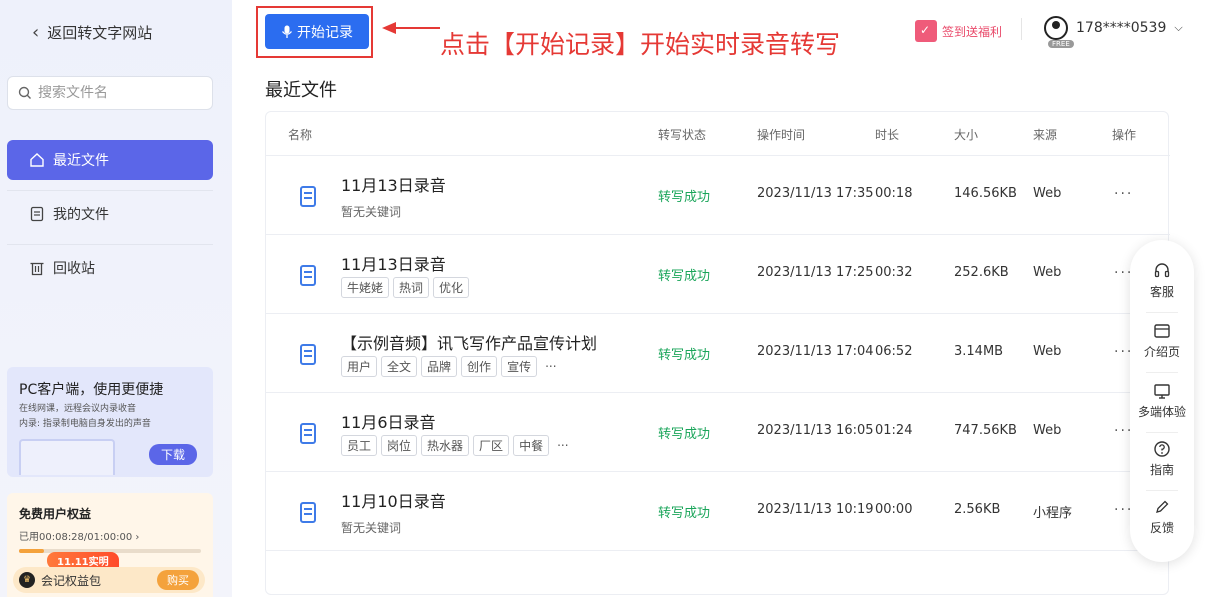  Describe the element at coordinates (365, 287) in the screenshot. I see `keyword-tag: 牛姥姥` at that location.